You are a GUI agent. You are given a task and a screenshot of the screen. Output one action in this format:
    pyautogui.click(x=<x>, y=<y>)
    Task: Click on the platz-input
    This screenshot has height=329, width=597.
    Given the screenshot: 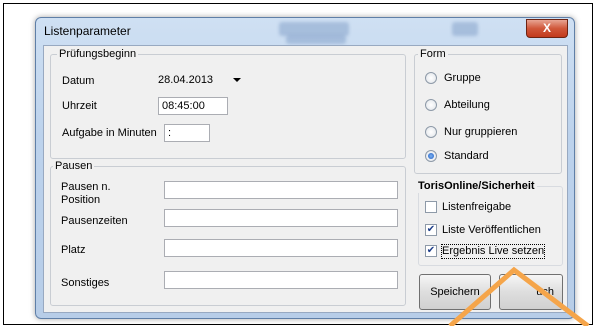 What is the action you would take?
    pyautogui.click(x=281, y=248)
    